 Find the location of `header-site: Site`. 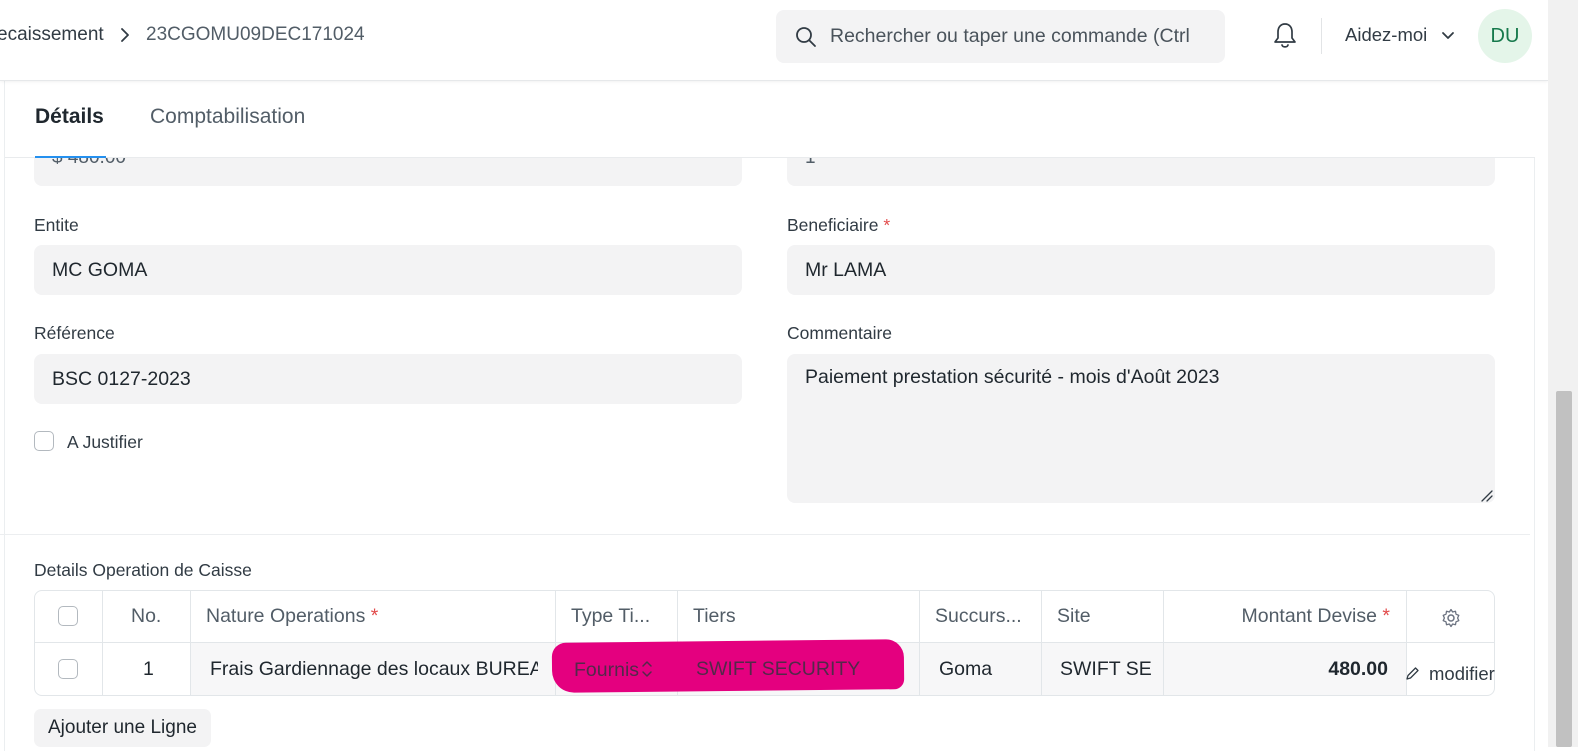

header-site: Site is located at coordinates (1103, 616).